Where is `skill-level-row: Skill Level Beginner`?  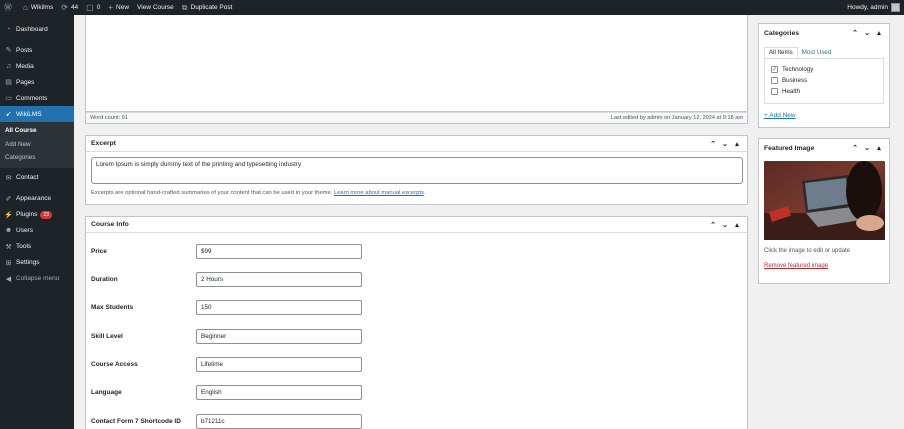 skill-level-row: Skill Level Beginner is located at coordinates (416, 337).